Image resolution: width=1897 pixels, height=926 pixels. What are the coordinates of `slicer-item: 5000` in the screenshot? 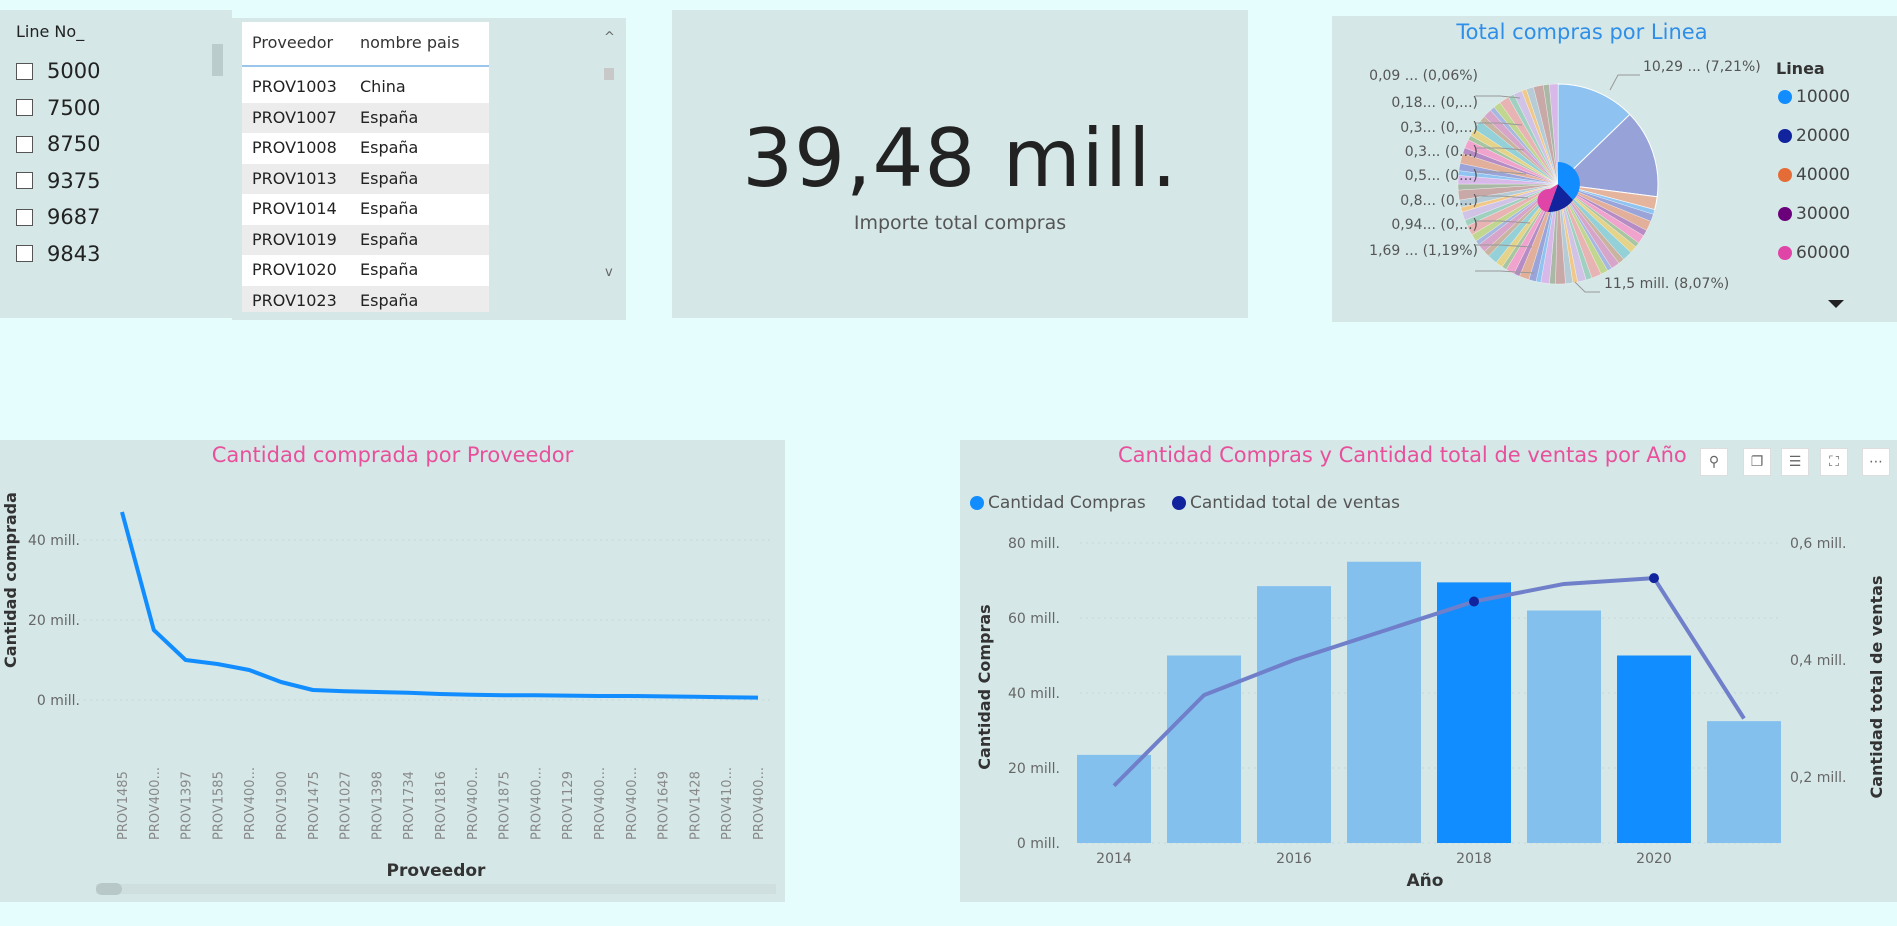 It's located at (58, 71).